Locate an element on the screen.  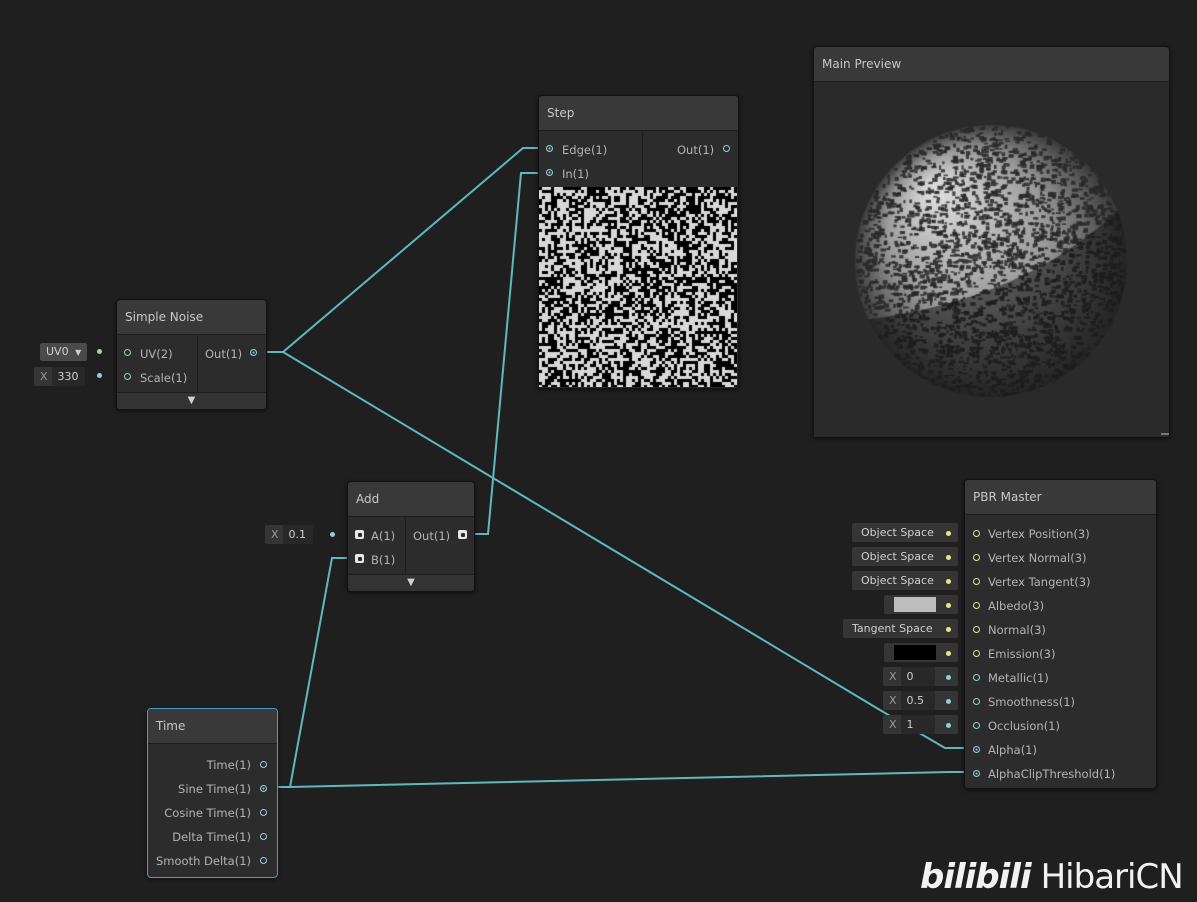
scale-input-port is located at coordinates (127, 376).